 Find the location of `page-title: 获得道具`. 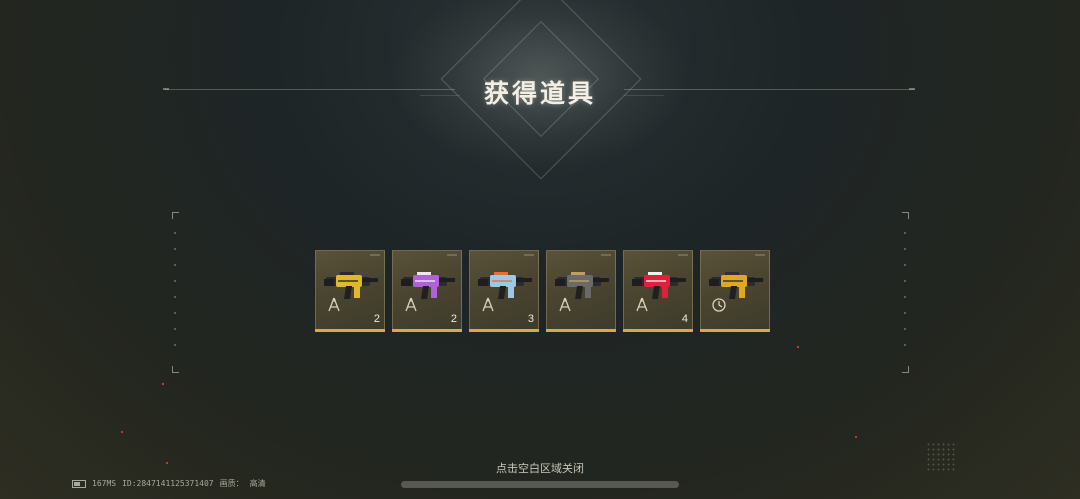

page-title: 获得道具 is located at coordinates (539, 93).